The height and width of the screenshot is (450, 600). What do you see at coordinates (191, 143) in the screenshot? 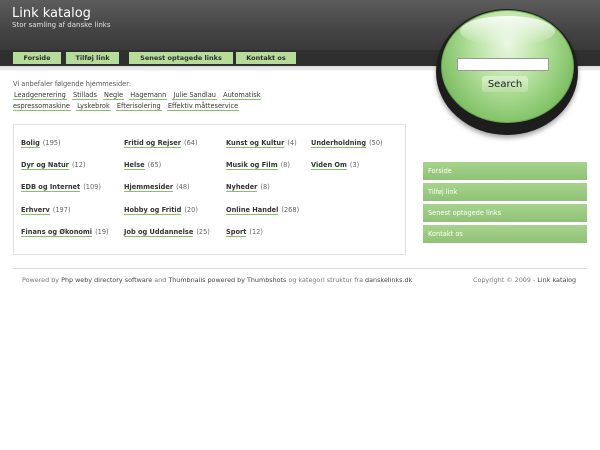
I see `category-count: (64)` at bounding box center [191, 143].